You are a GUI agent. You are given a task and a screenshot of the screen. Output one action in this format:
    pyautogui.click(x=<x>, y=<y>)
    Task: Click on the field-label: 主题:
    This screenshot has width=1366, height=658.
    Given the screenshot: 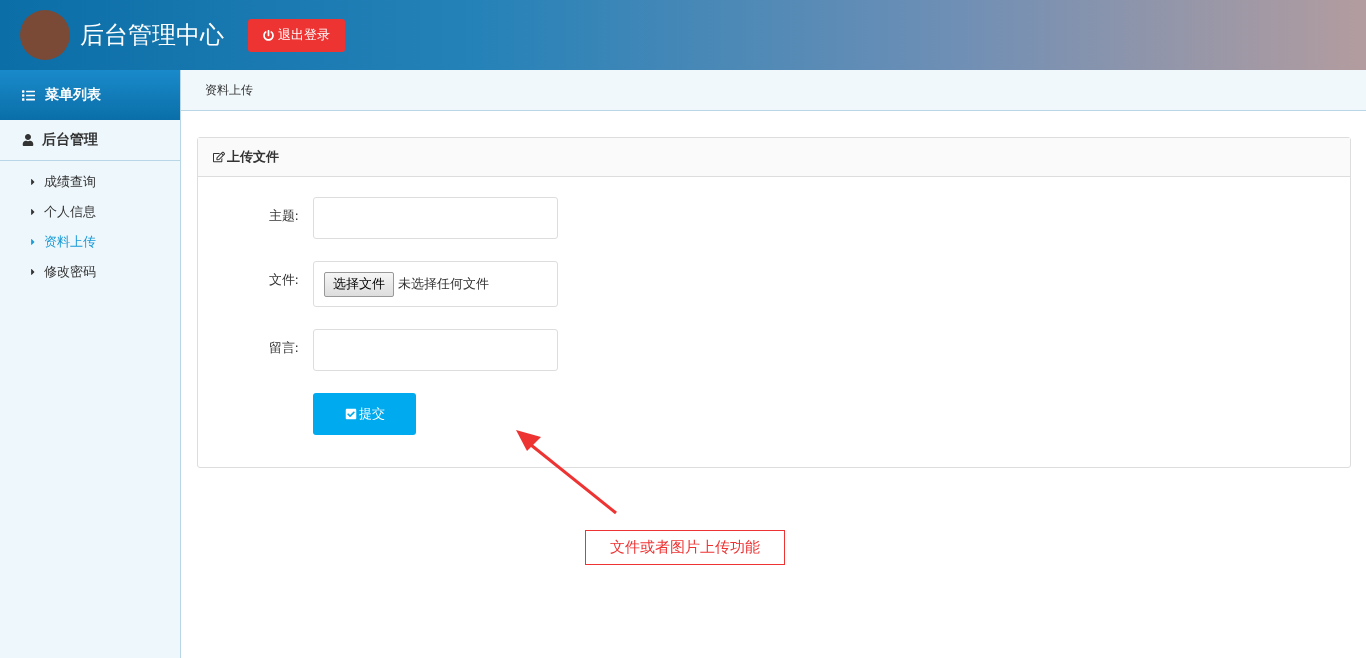 What is the action you would take?
    pyautogui.click(x=283, y=216)
    